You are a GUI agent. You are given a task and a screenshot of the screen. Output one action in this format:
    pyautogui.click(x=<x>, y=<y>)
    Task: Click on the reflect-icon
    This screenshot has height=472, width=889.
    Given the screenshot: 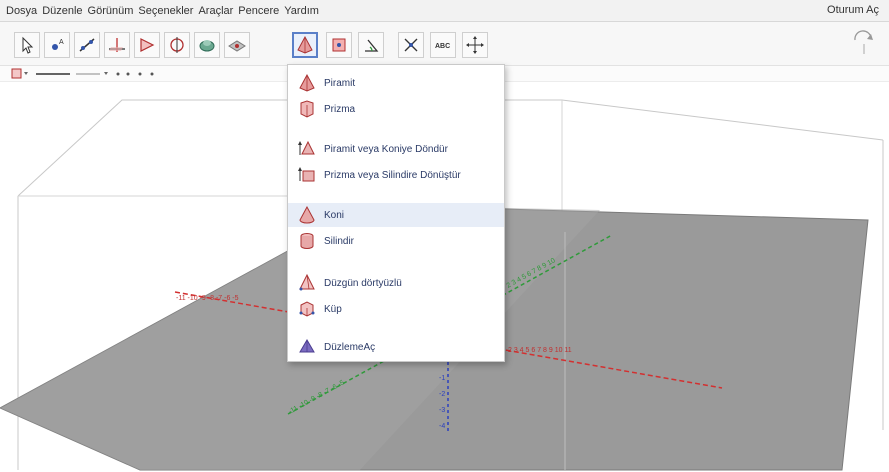 What is the action you would take?
    pyautogui.click(x=339, y=45)
    